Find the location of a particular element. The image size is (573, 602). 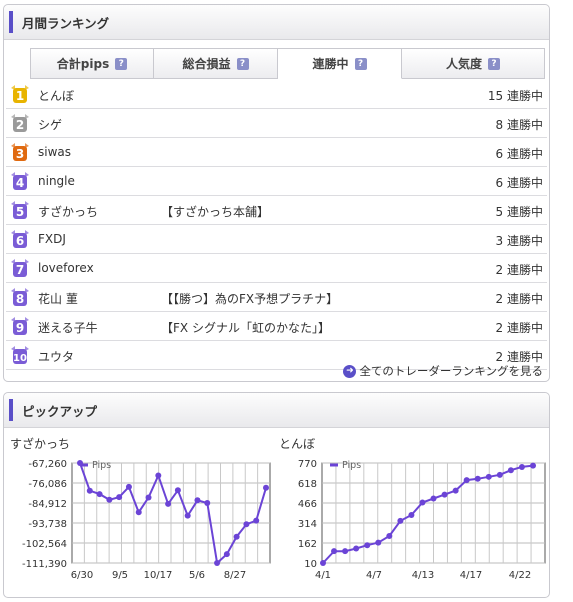

rank-number: 6 is located at coordinates (20, 241).